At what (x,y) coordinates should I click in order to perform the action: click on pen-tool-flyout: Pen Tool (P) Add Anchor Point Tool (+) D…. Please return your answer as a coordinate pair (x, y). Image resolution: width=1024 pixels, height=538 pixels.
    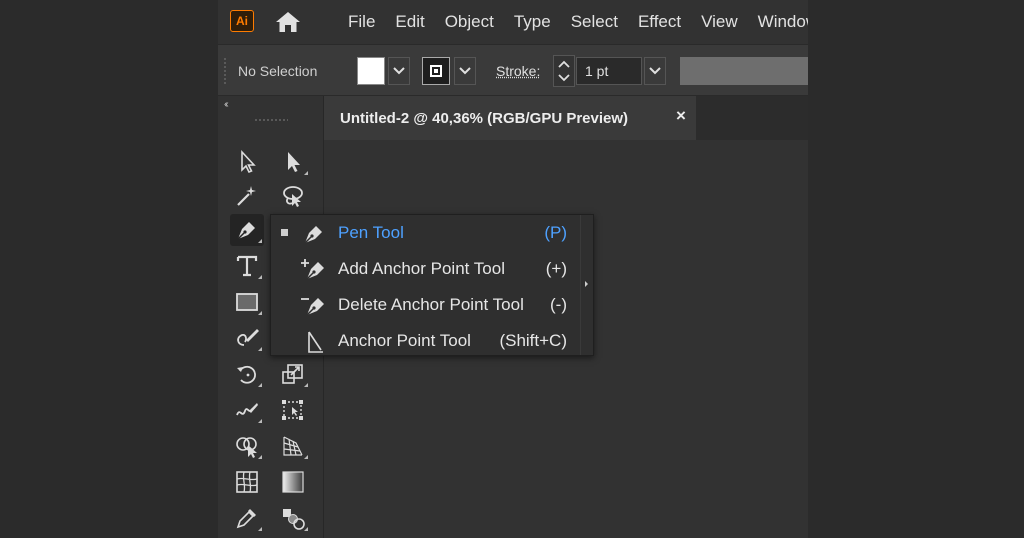
    Looking at the image, I should click on (432, 285).